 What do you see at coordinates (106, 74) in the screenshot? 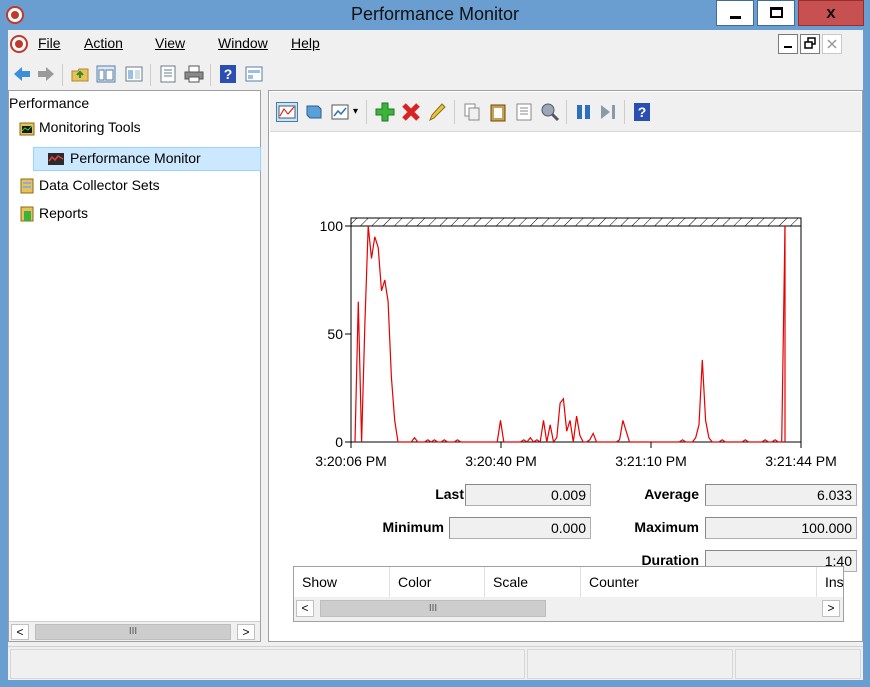
I see `show-hide-tree-icon` at bounding box center [106, 74].